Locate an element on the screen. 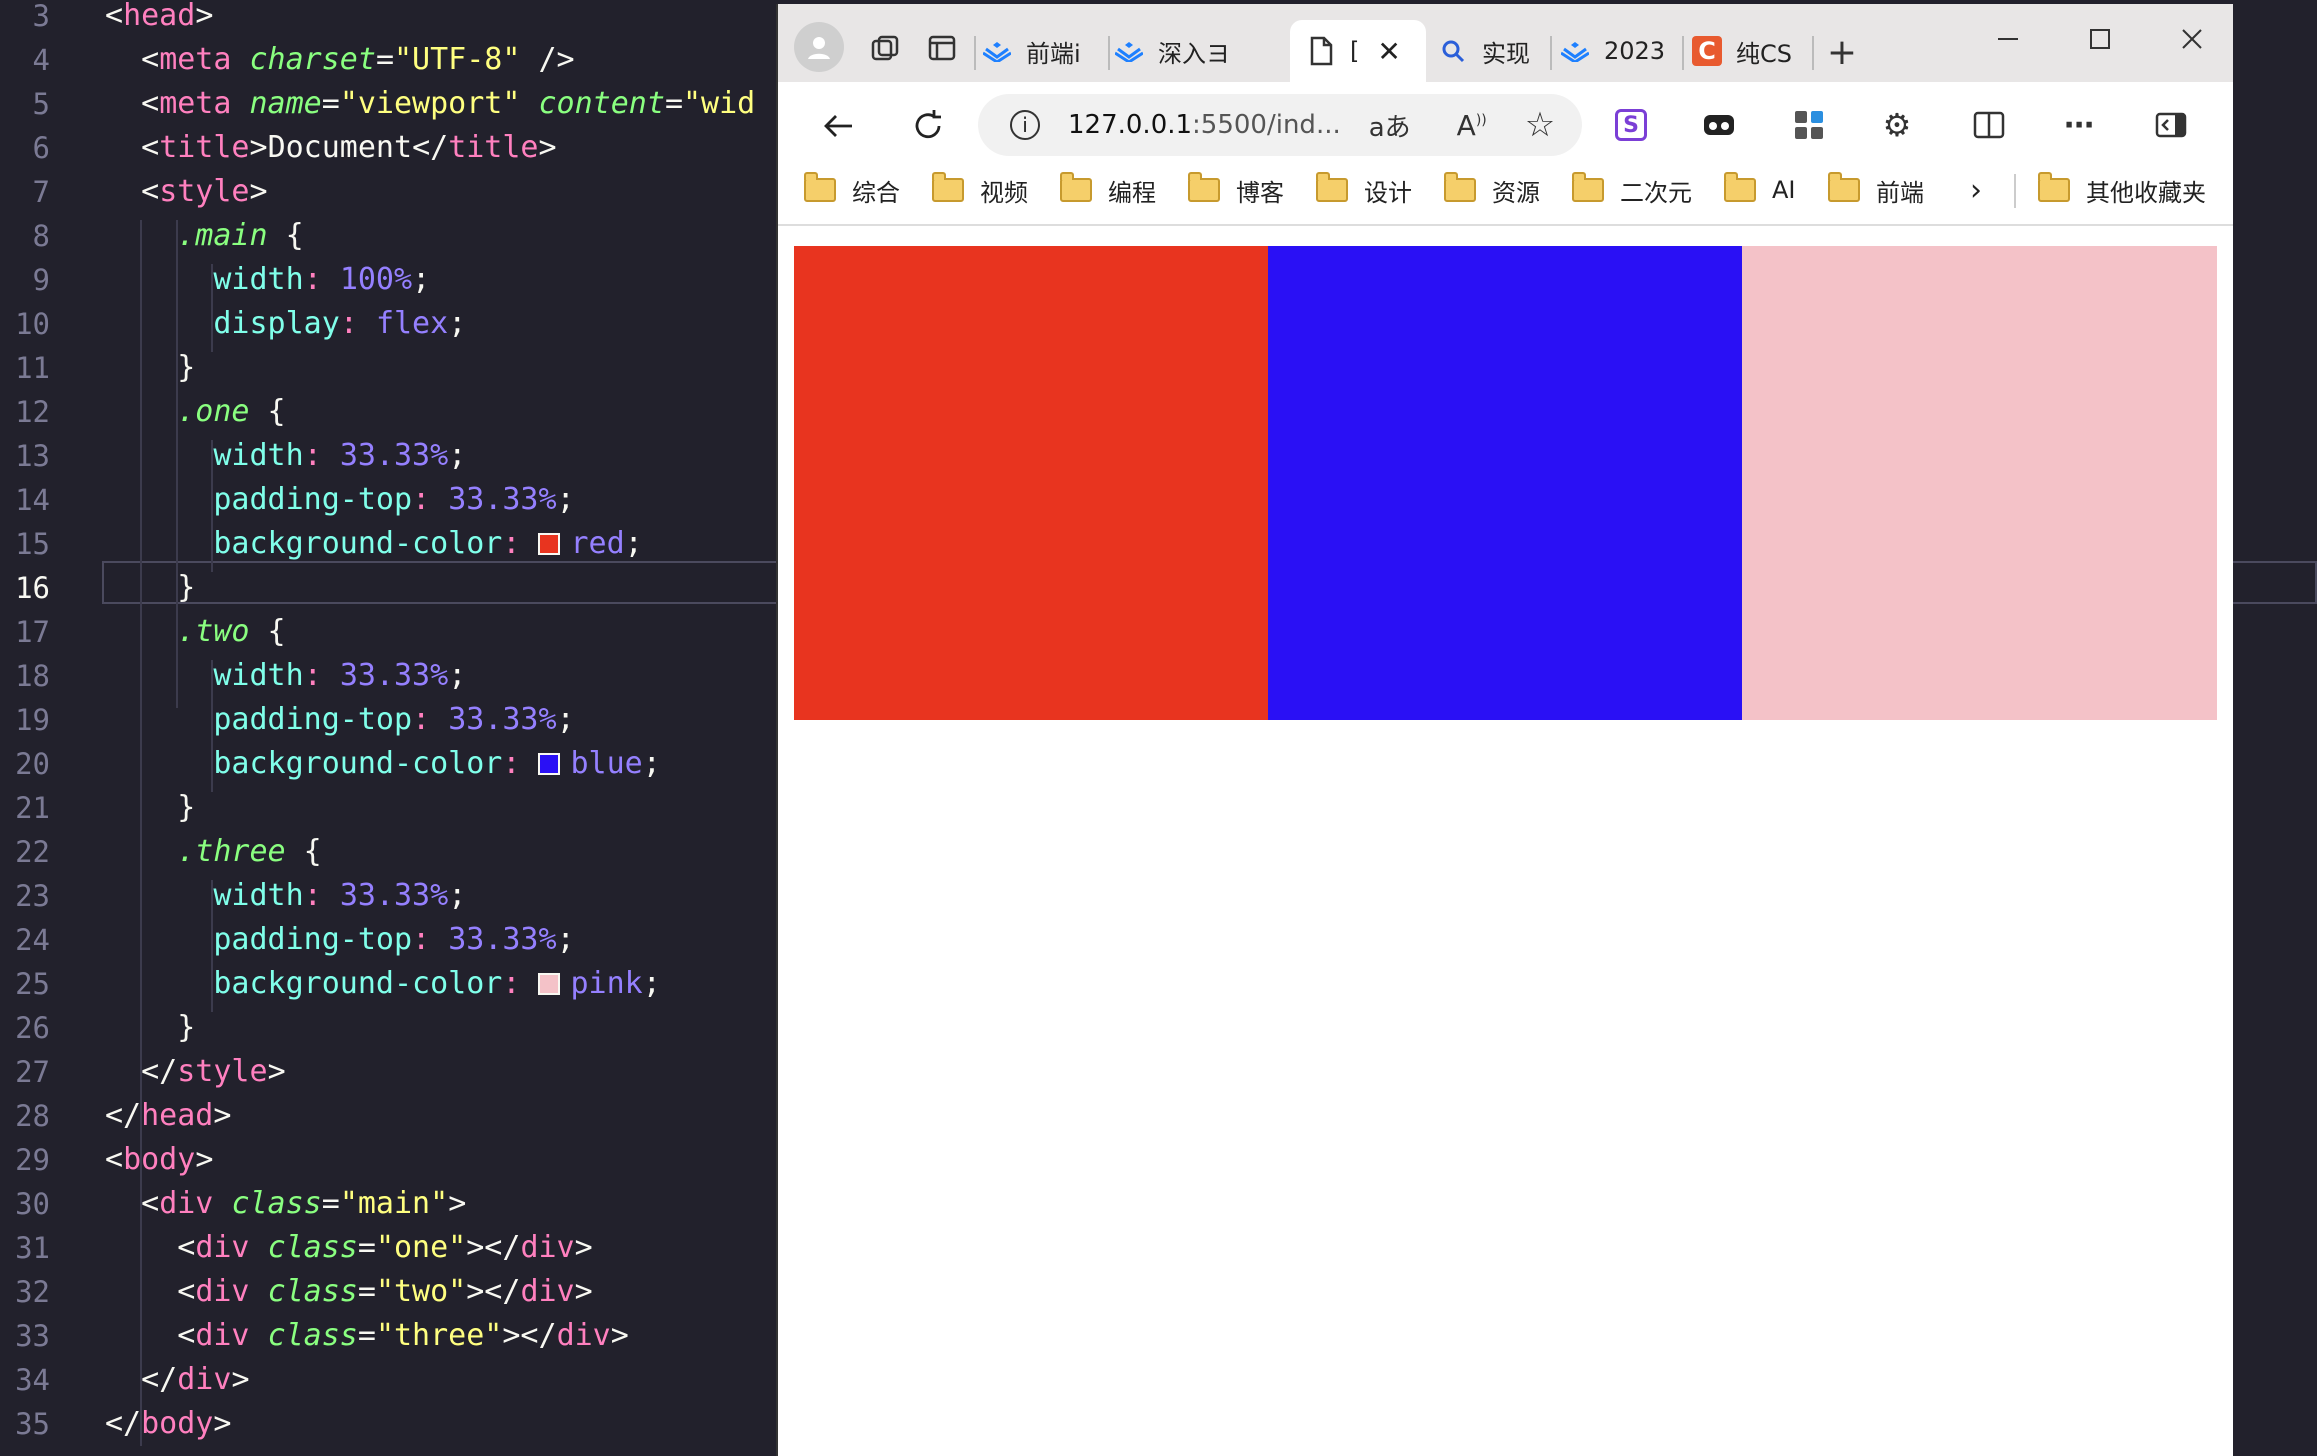  line-number: 9 is located at coordinates (41, 280).